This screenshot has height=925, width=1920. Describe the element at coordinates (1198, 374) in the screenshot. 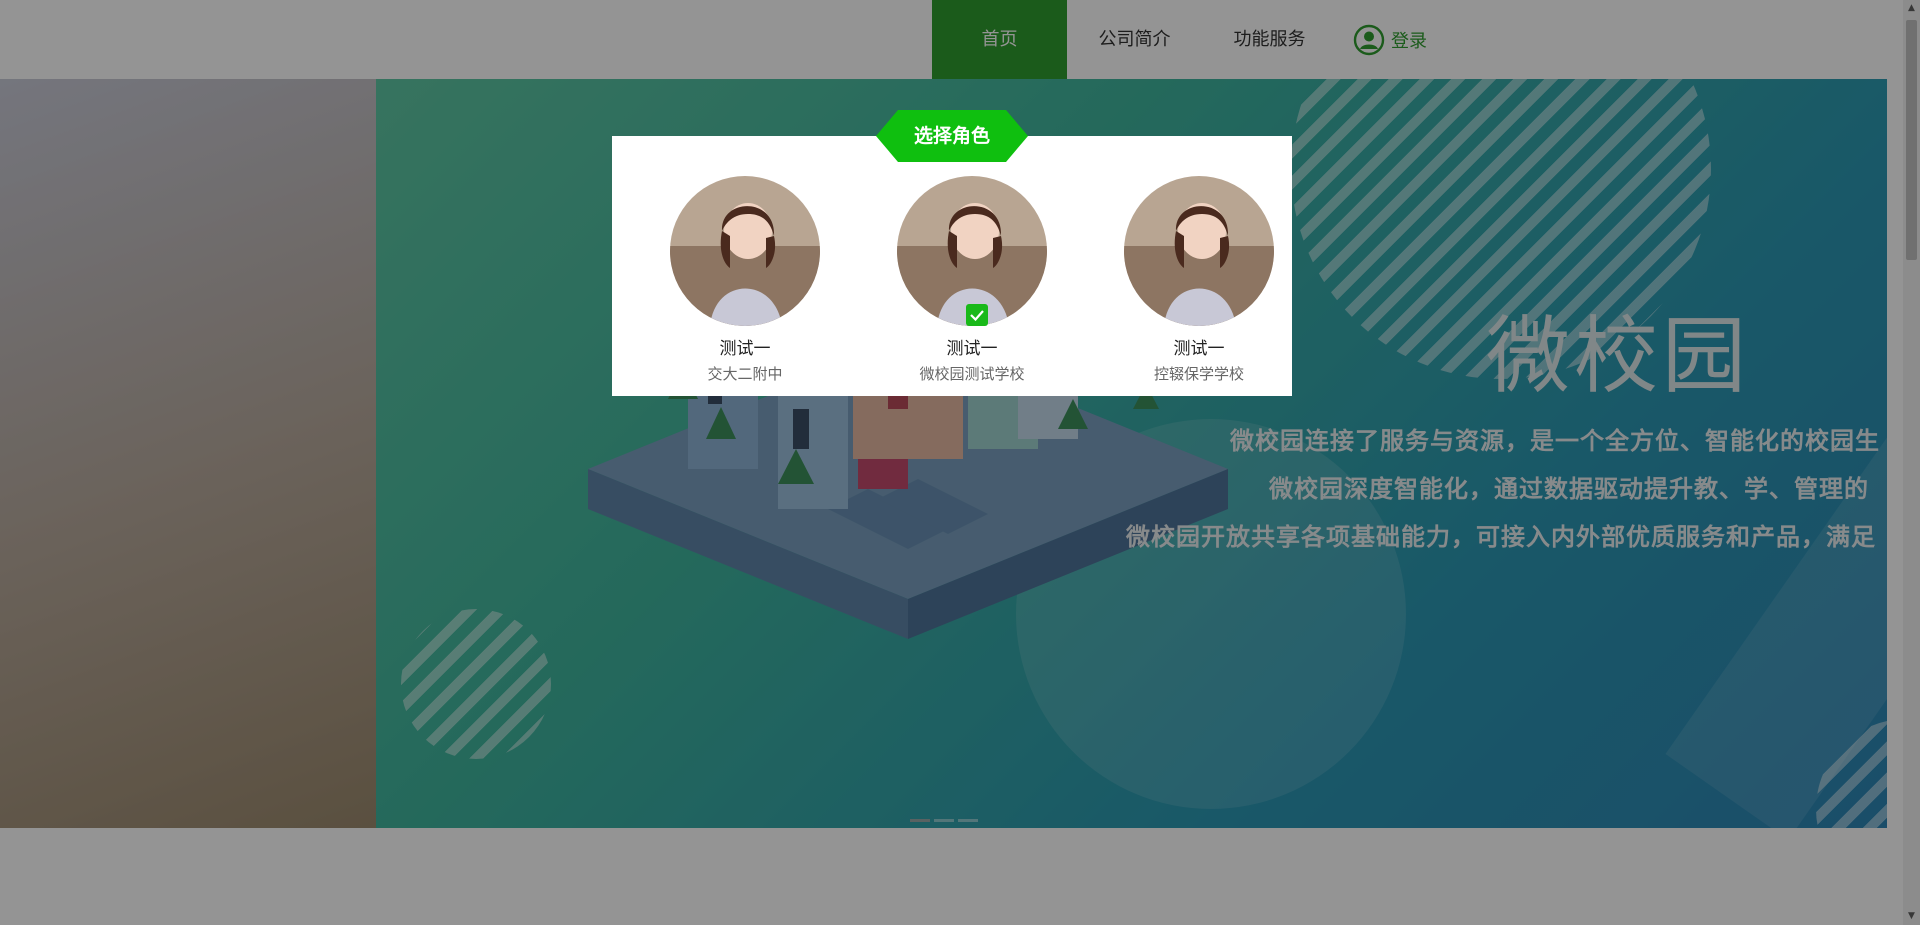

I see `role-school: 控辍保学学校` at that location.